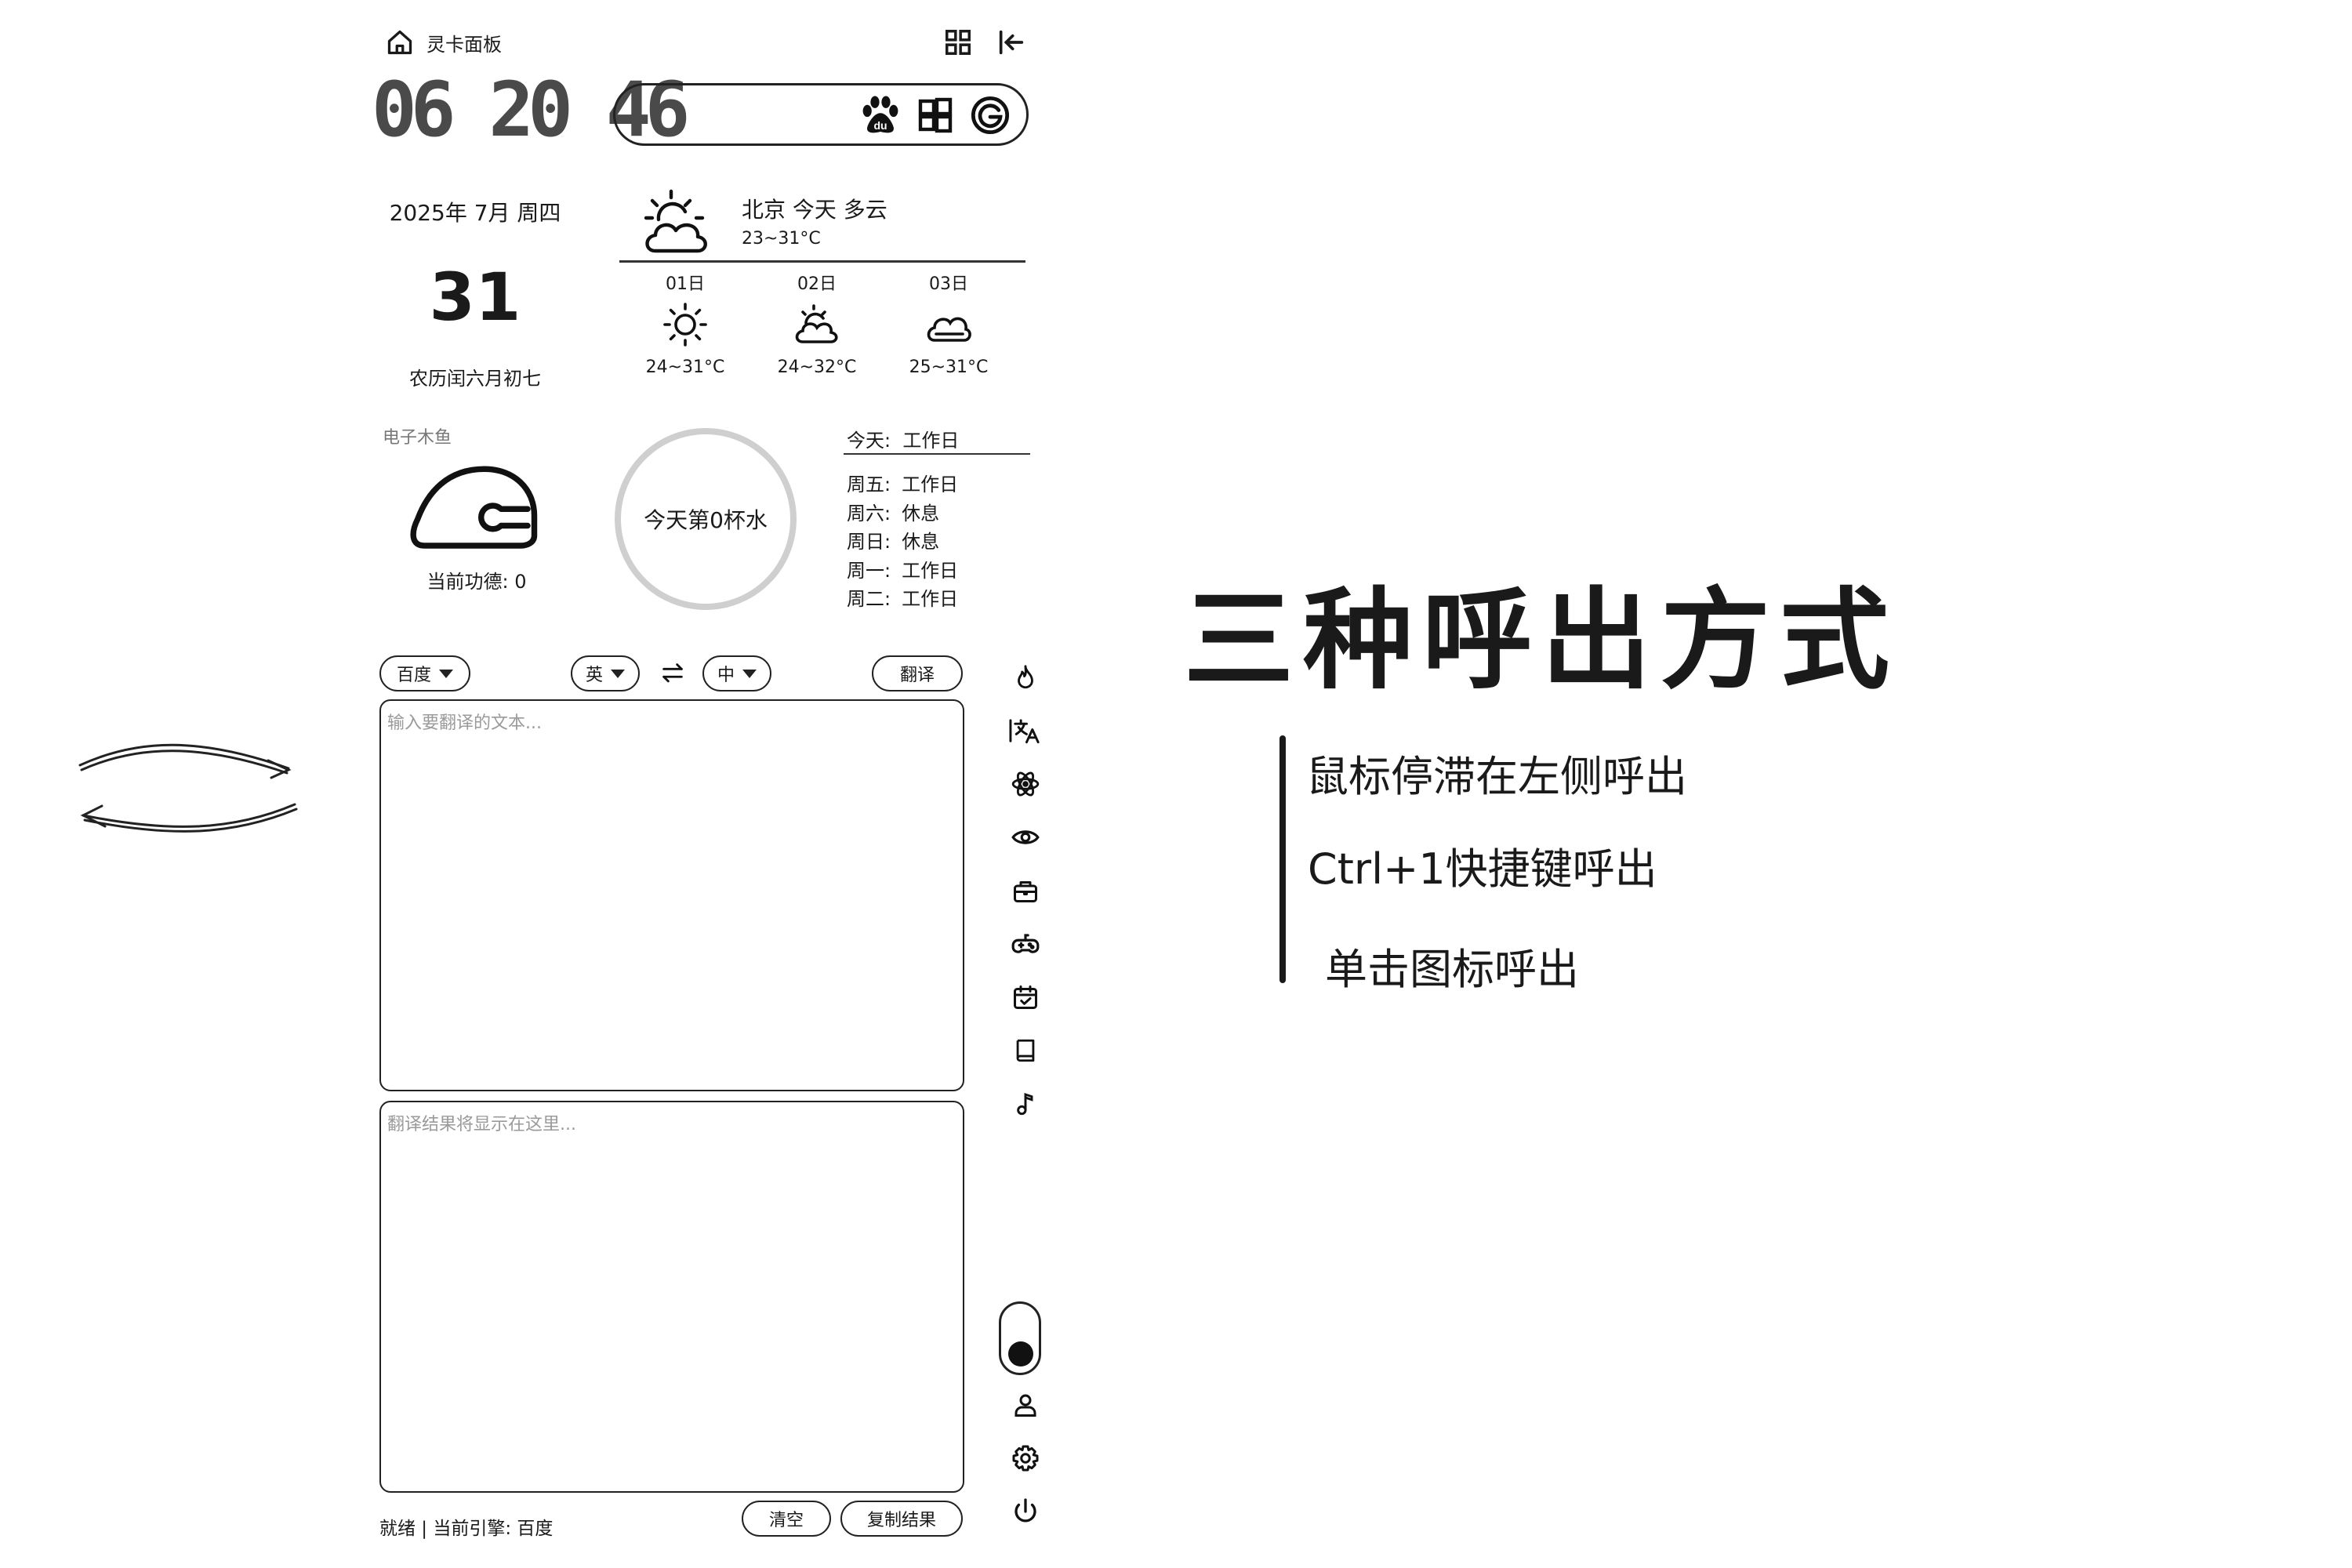 This screenshot has height=1568, width=2352. I want to click on status-text: 就绪 | 当前引擎: 百度, so click(466, 1529).